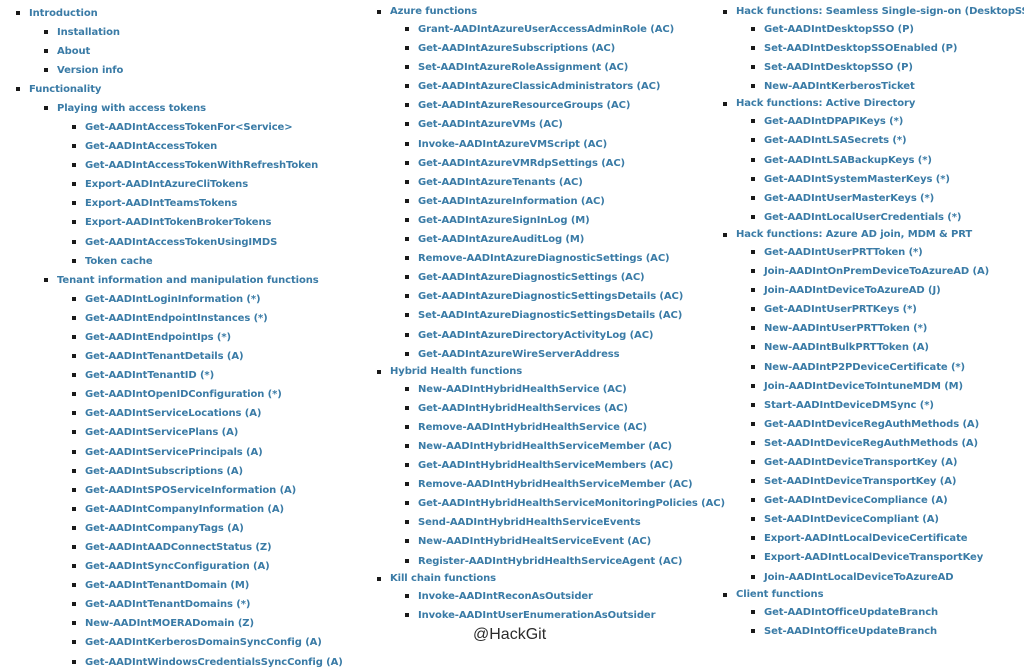 This screenshot has width=1024, height=672. What do you see at coordinates (565, 220) in the screenshot?
I see `toc-link: Get-AADIntAzureSignInLog (M)` at bounding box center [565, 220].